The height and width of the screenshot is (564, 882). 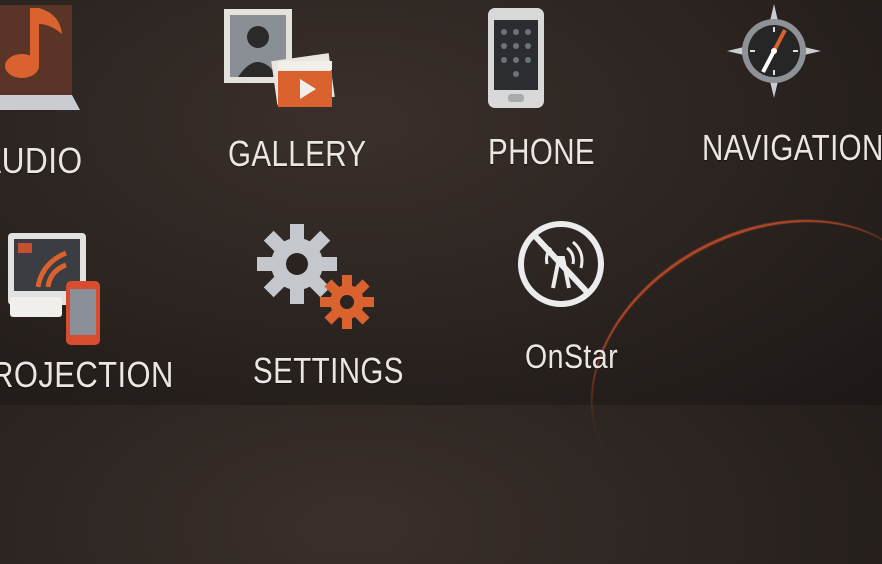 What do you see at coordinates (40, 57) in the screenshot?
I see `music-note-icon` at bounding box center [40, 57].